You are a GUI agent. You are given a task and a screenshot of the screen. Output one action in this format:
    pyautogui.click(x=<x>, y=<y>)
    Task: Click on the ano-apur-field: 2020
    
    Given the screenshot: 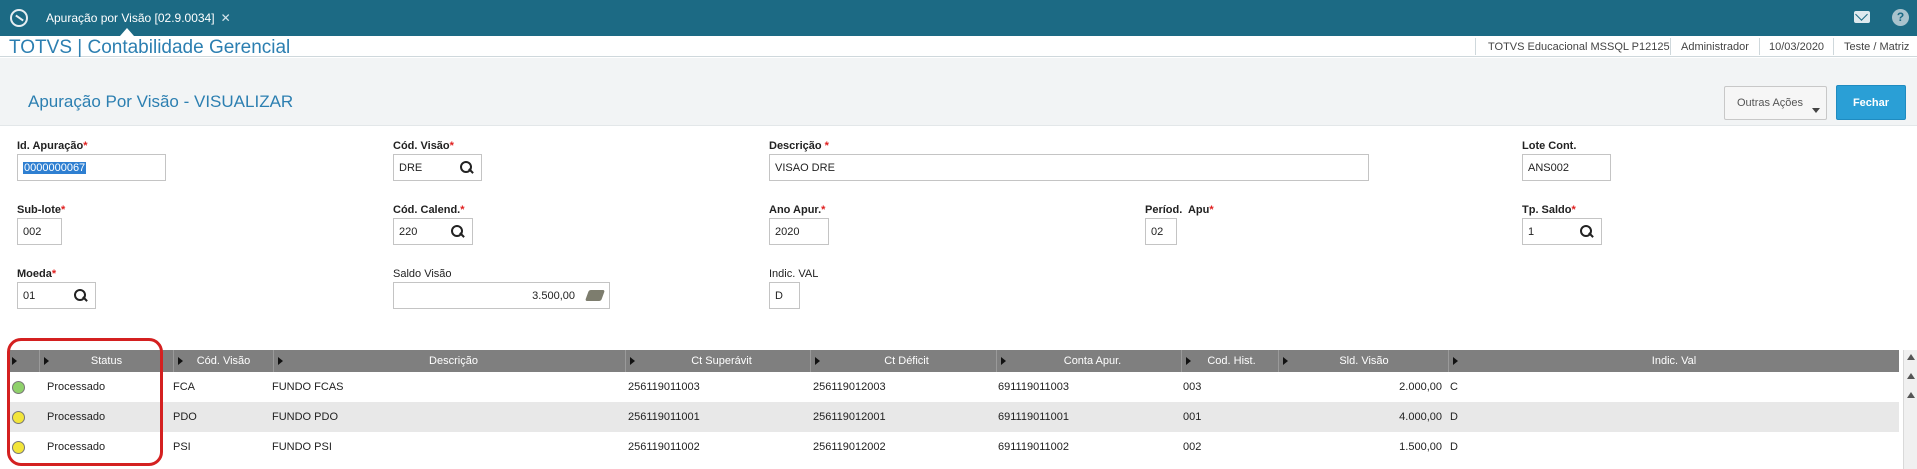 What is the action you would take?
    pyautogui.click(x=799, y=231)
    